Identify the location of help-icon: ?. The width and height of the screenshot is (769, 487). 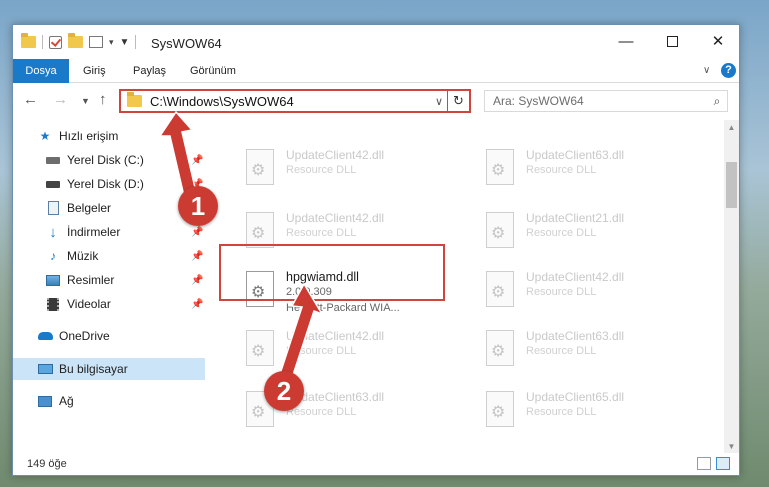
(728, 70).